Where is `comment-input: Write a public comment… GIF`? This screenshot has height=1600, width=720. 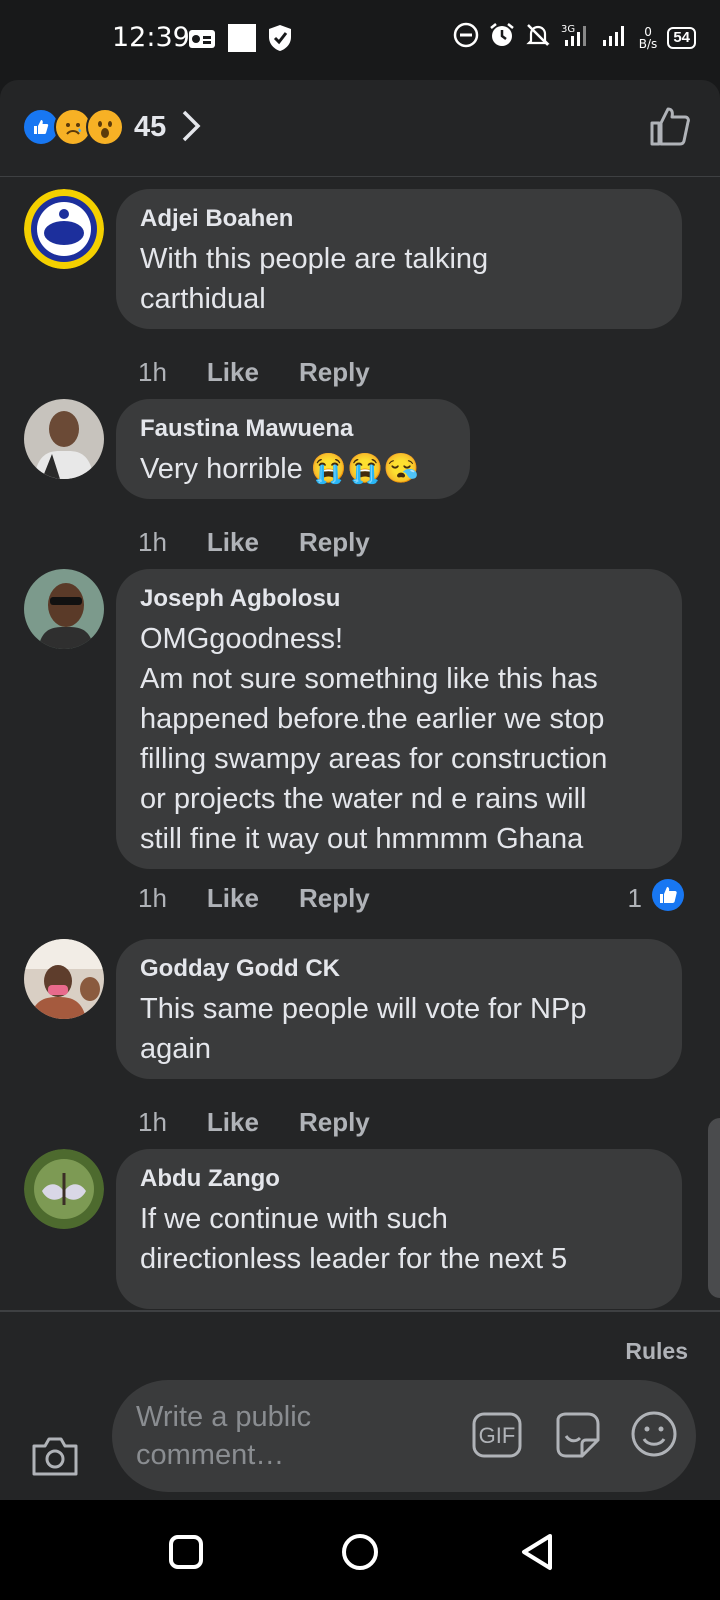
comment-input: Write a public comment… GIF is located at coordinates (404, 1436).